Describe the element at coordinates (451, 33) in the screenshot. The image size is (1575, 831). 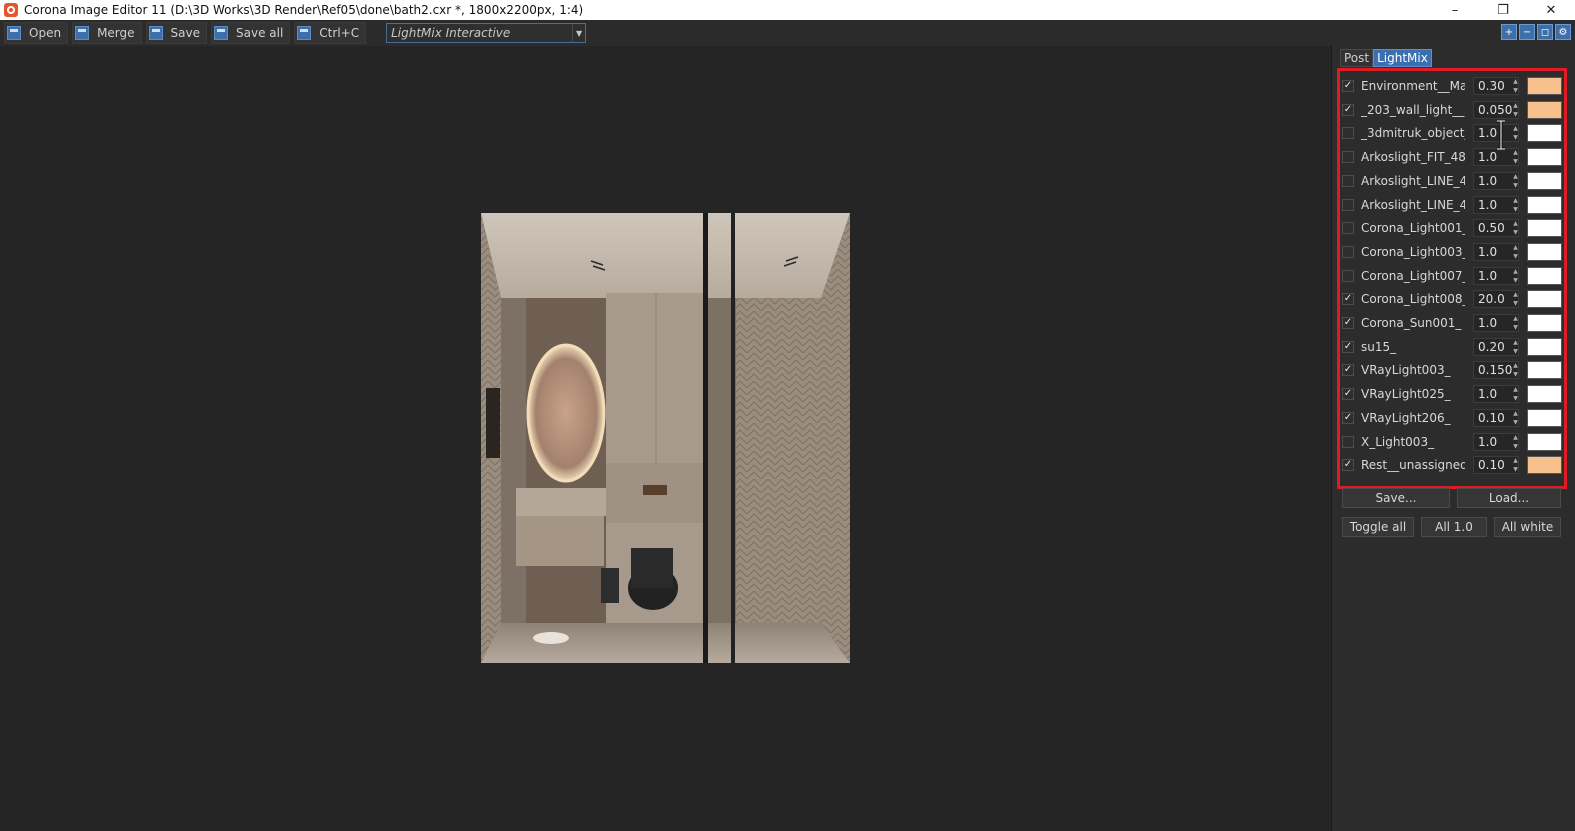
I see `display-mode-value: LightMix Interactive` at that location.